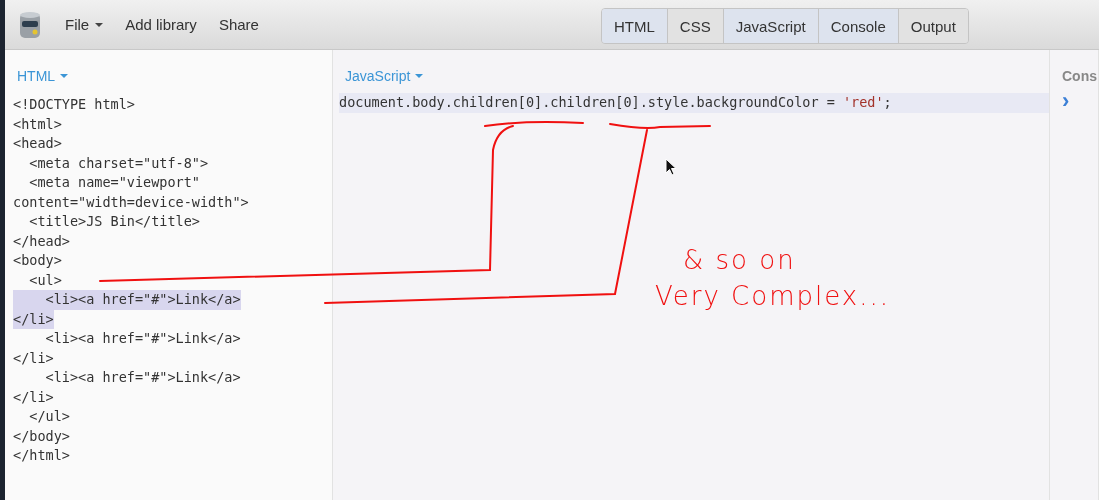 This screenshot has height=500, width=1099. What do you see at coordinates (1080, 101) in the screenshot?
I see `console-prompt: ›` at bounding box center [1080, 101].